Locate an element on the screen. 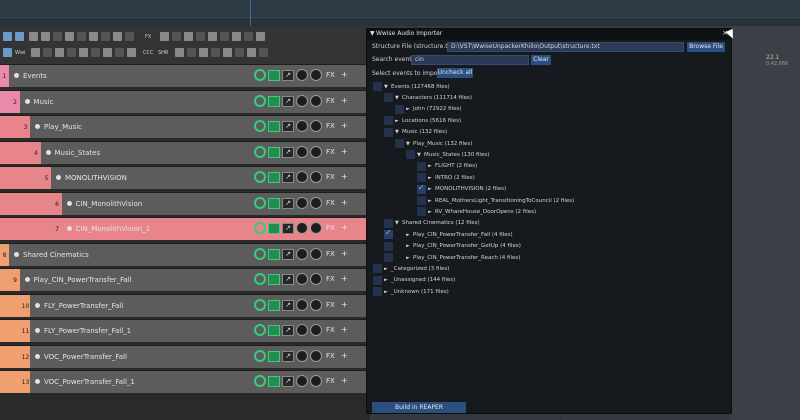 The image size is (800, 420). save-icon is located at coordinates (71, 52).